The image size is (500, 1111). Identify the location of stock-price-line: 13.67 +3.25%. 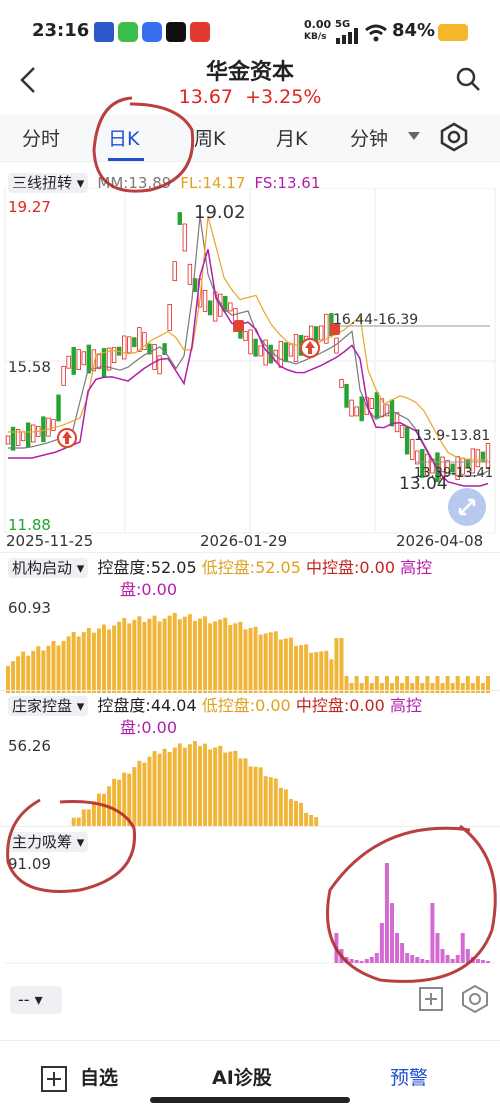
(250, 97).